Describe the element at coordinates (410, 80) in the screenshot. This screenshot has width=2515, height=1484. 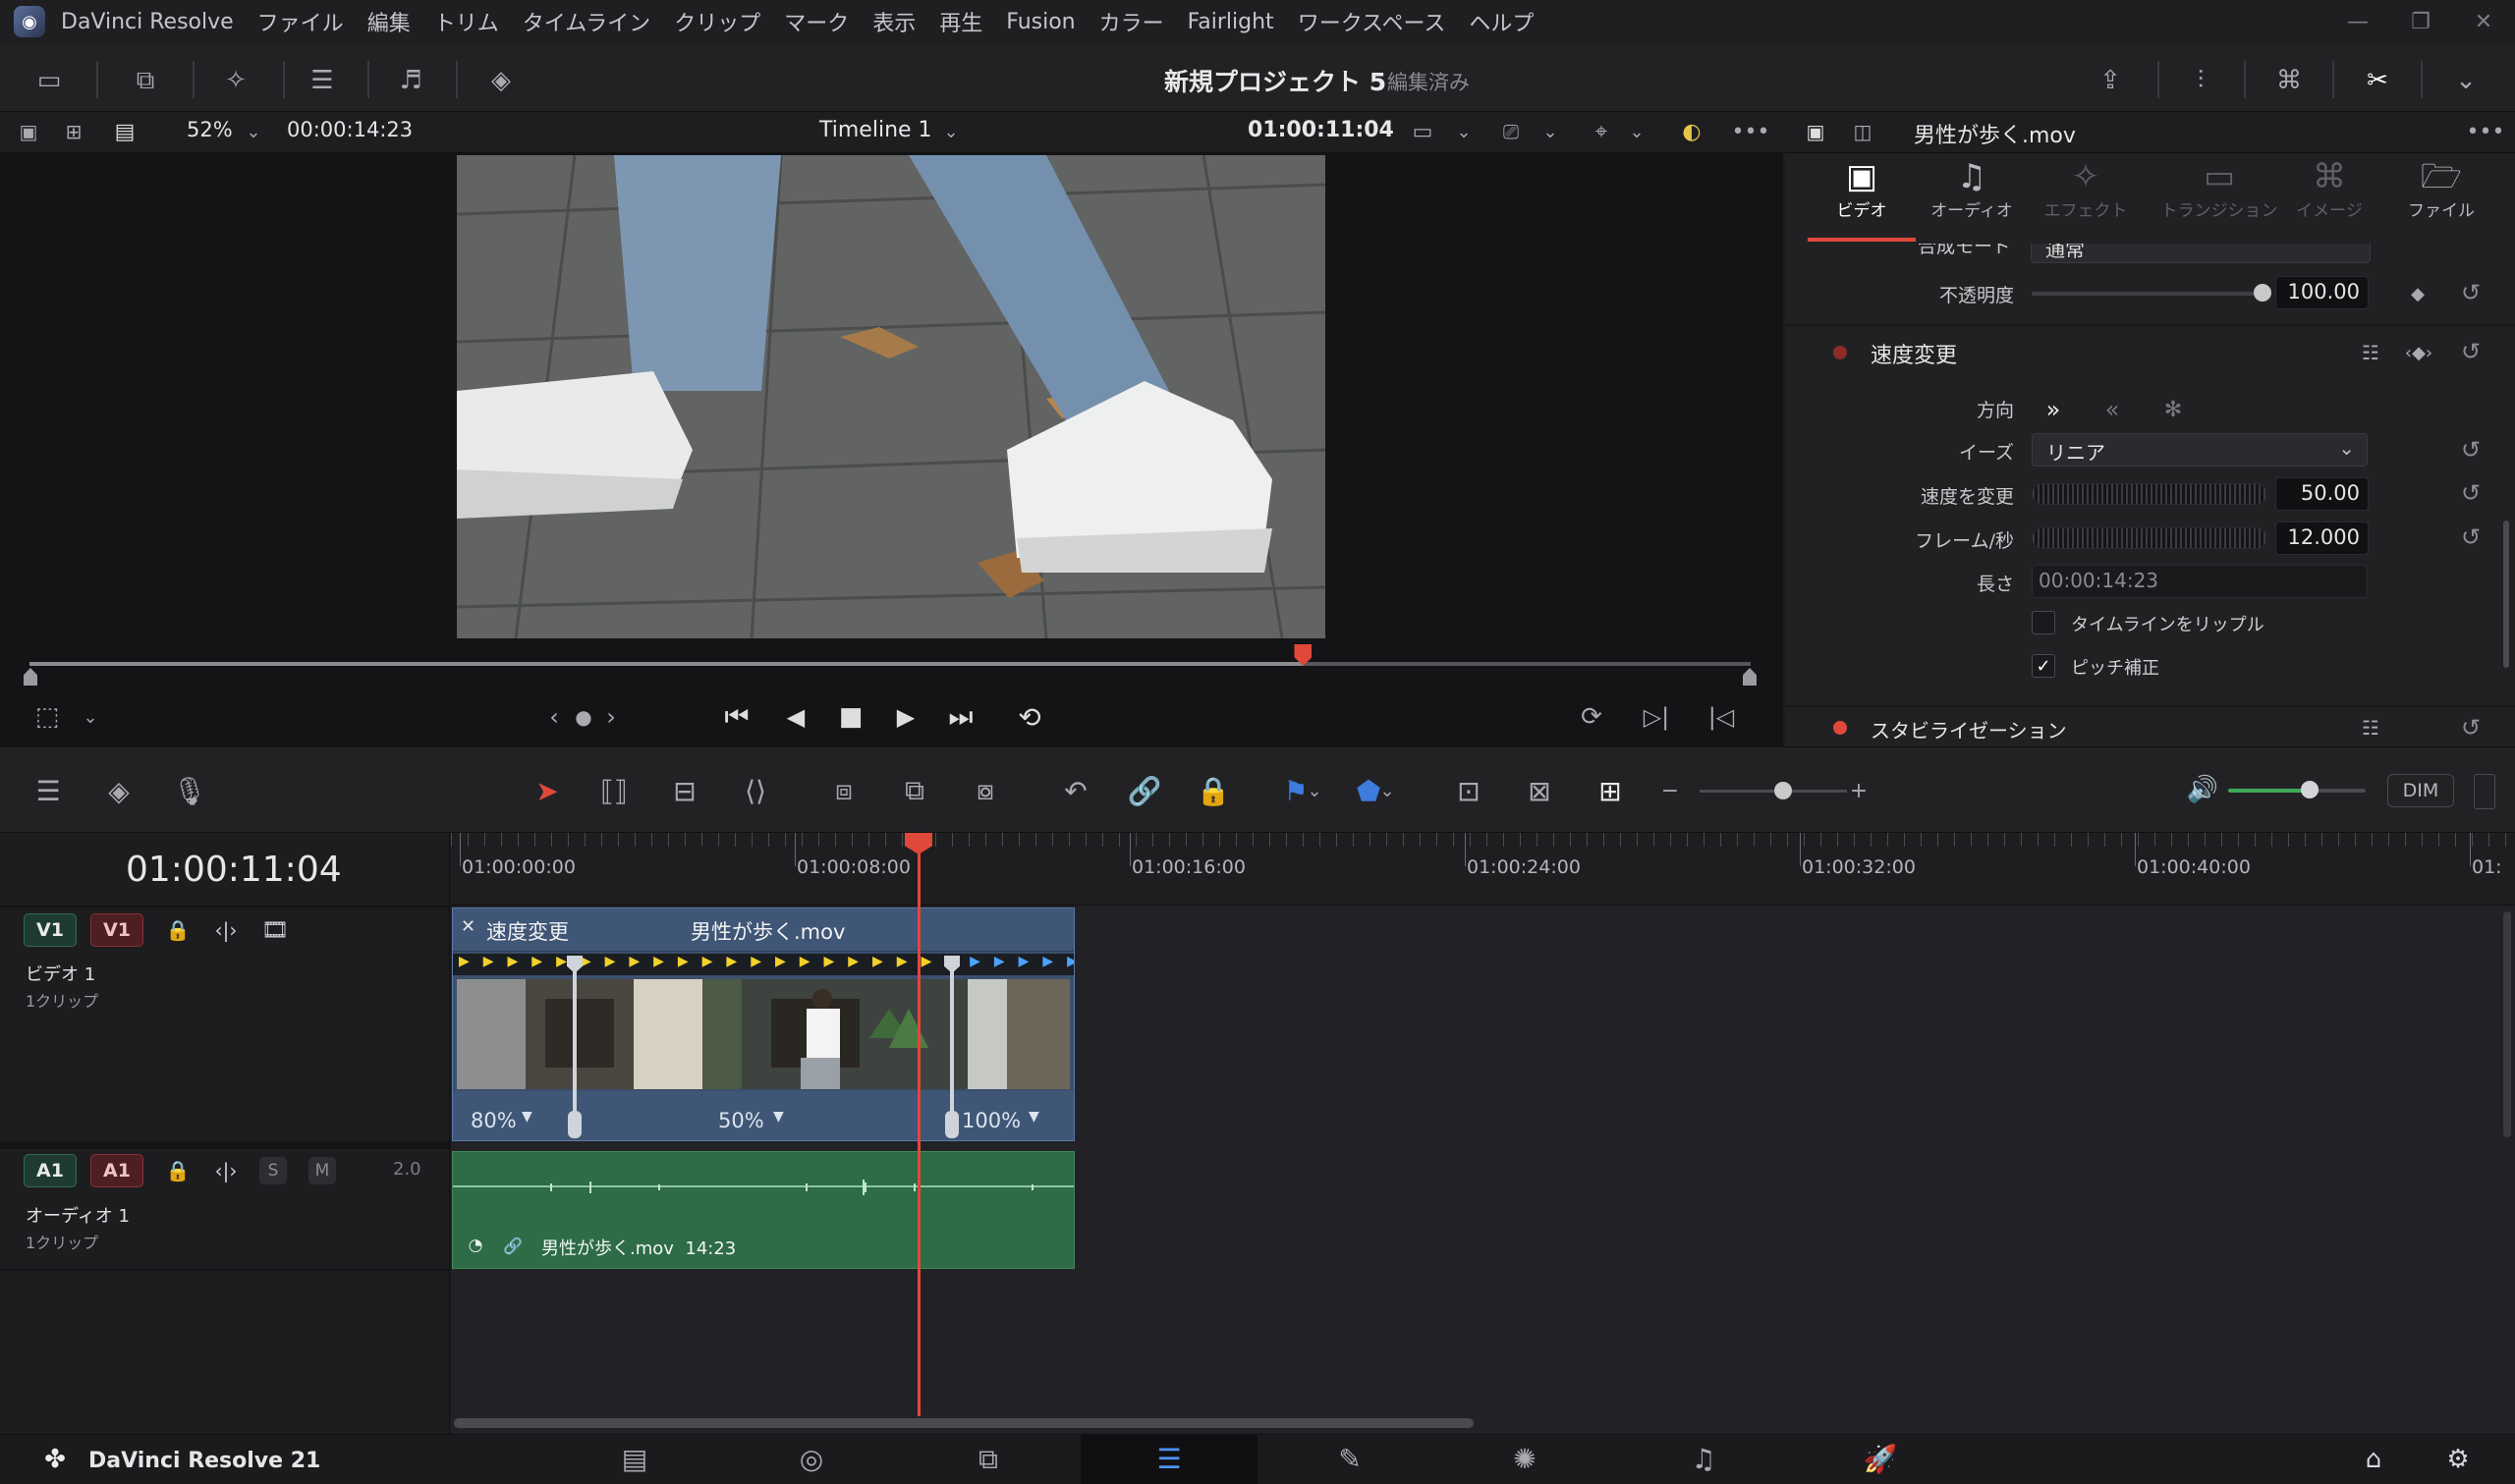
I see `sound-library-icon: ♬` at that location.